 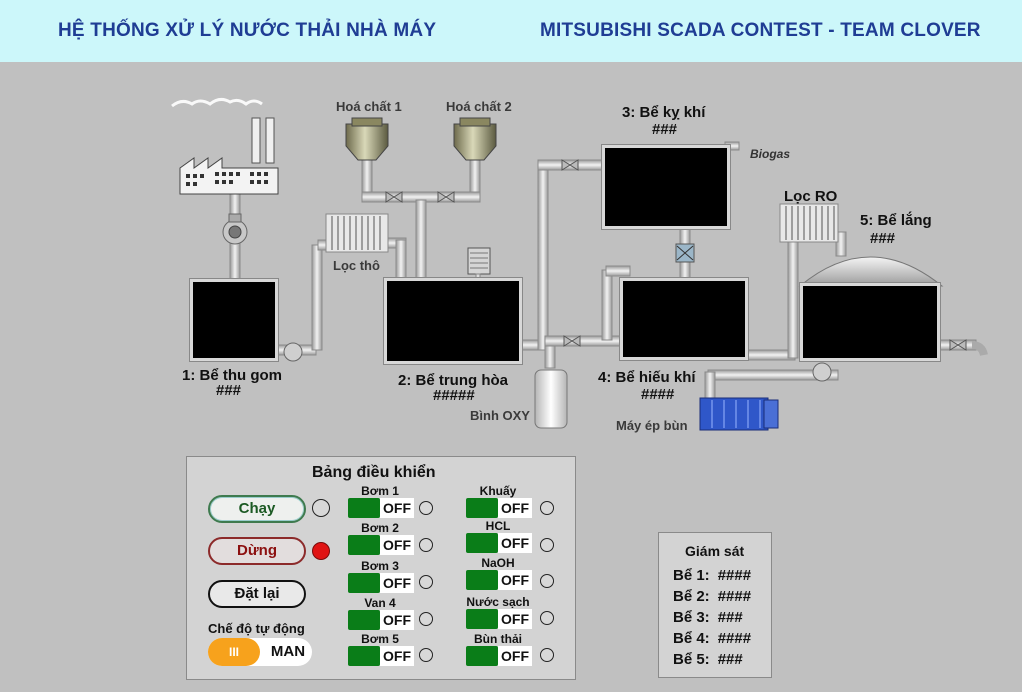 What do you see at coordinates (381, 620) in the screenshot?
I see `valve-4-switch: OFF` at bounding box center [381, 620].